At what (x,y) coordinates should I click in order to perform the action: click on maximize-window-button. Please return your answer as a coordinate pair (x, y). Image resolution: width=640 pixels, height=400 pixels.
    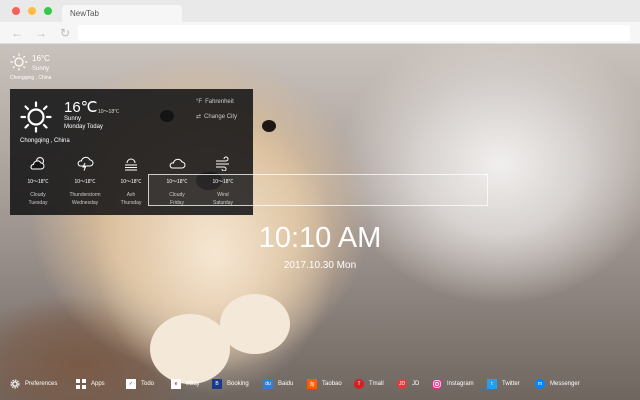
    Looking at the image, I should click on (48, 11).